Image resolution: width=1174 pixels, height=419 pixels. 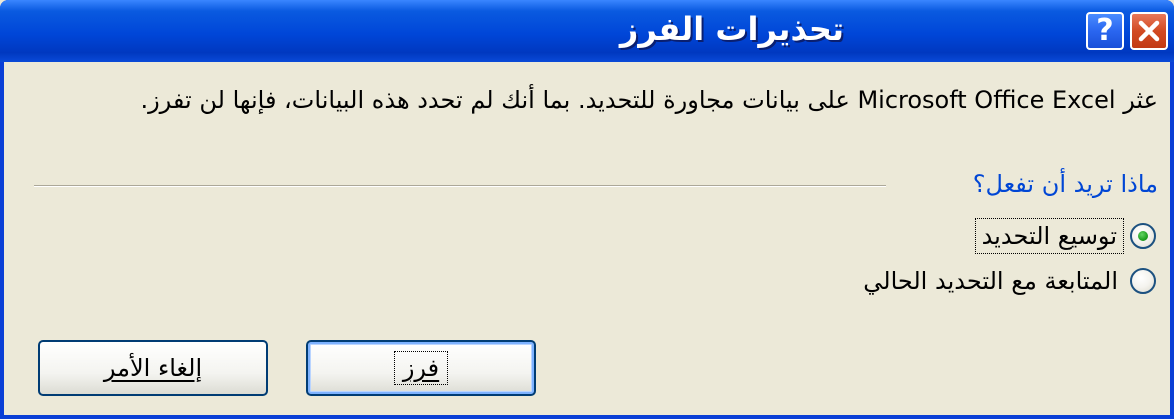 I want to click on close-button, so click(x=1149, y=31).